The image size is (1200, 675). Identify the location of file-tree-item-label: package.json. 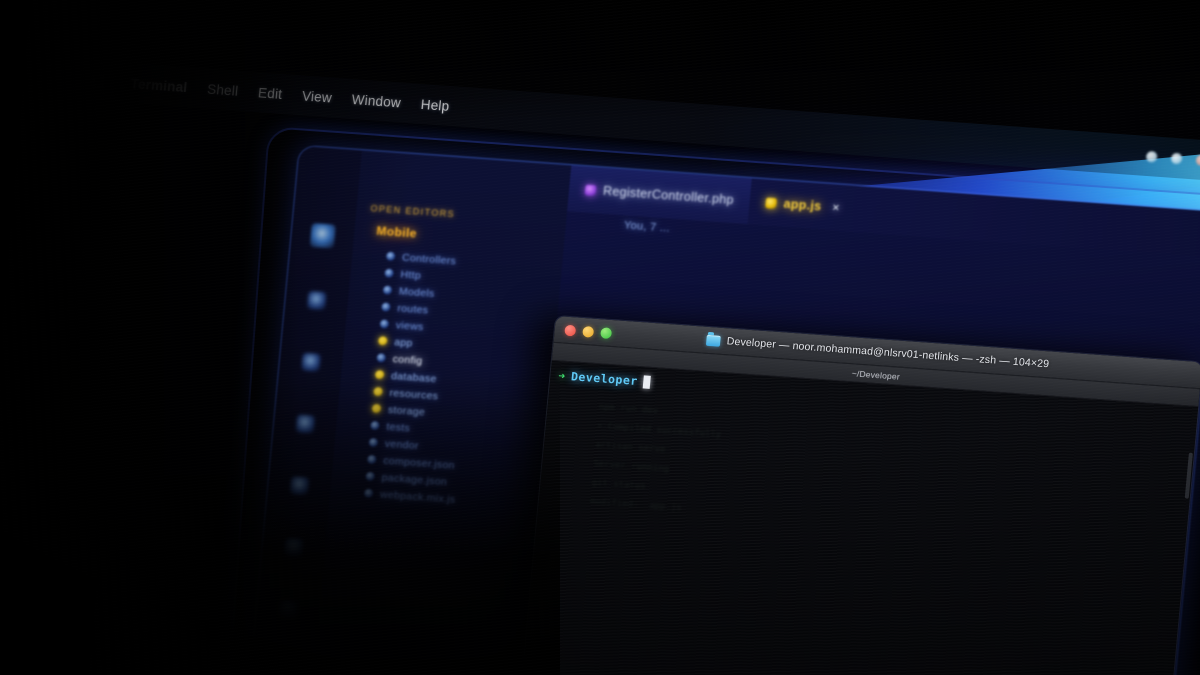
(414, 479).